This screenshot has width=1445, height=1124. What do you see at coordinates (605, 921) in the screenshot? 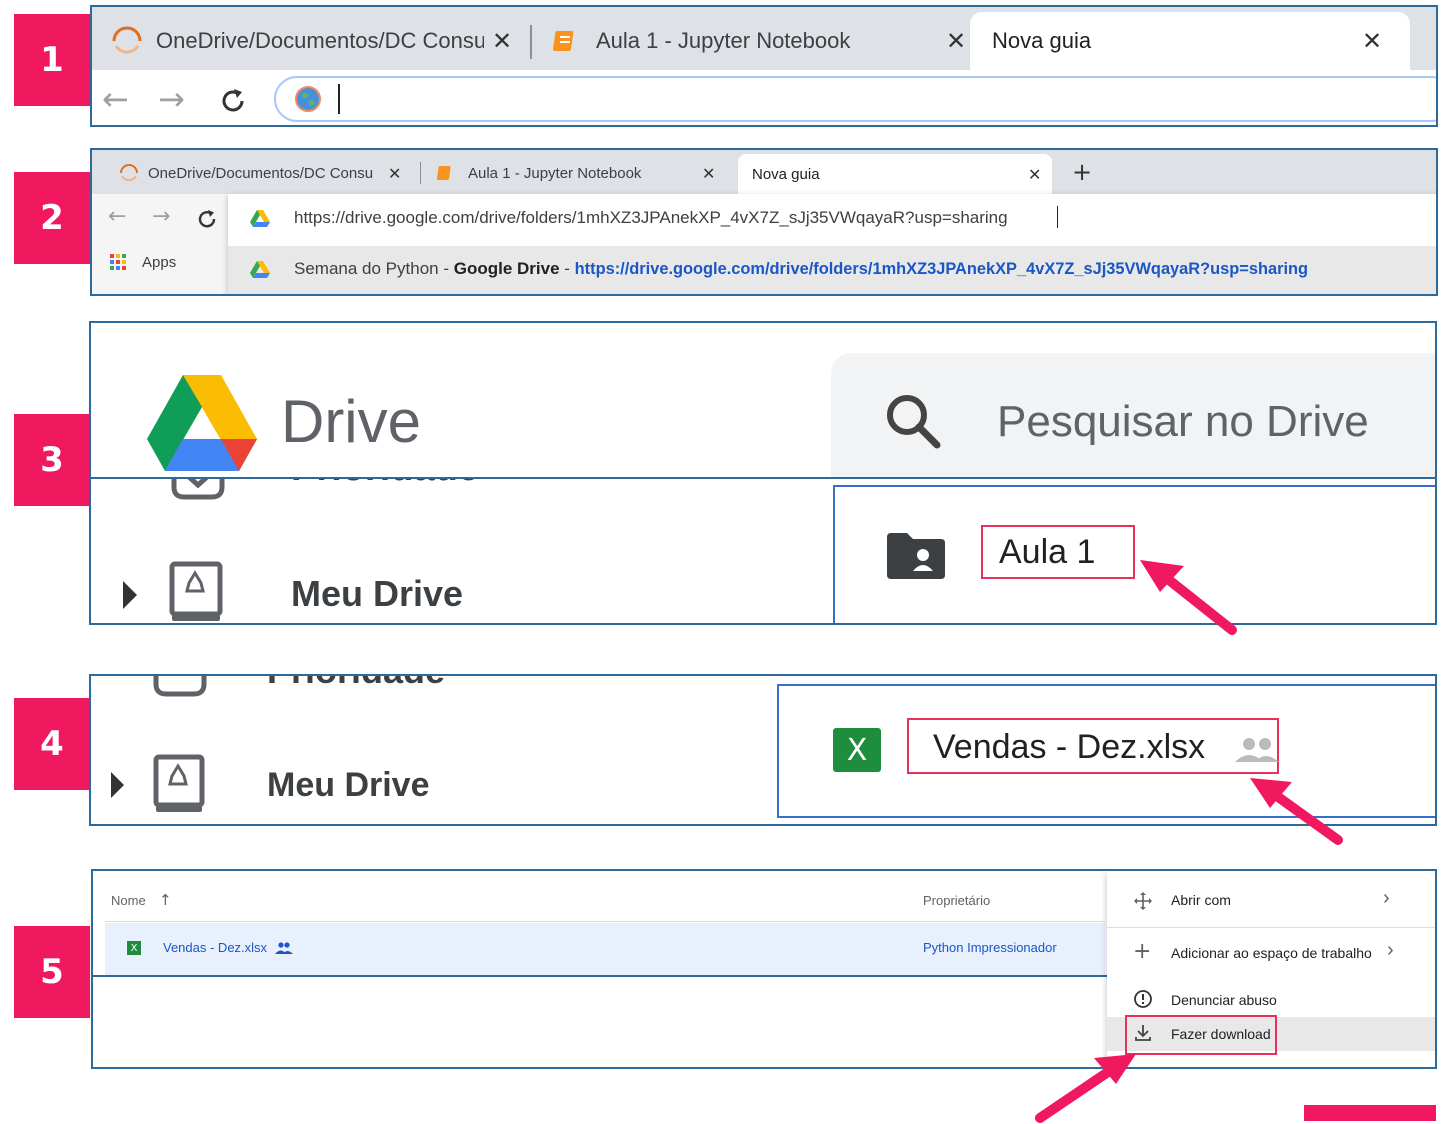
I see `header-divider` at bounding box center [605, 921].